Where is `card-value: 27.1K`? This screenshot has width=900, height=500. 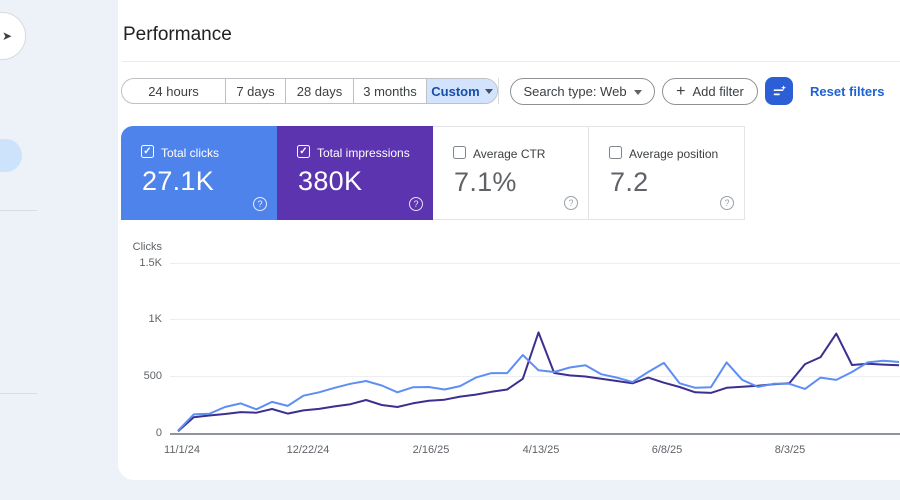
card-value: 27.1K is located at coordinates (178, 181).